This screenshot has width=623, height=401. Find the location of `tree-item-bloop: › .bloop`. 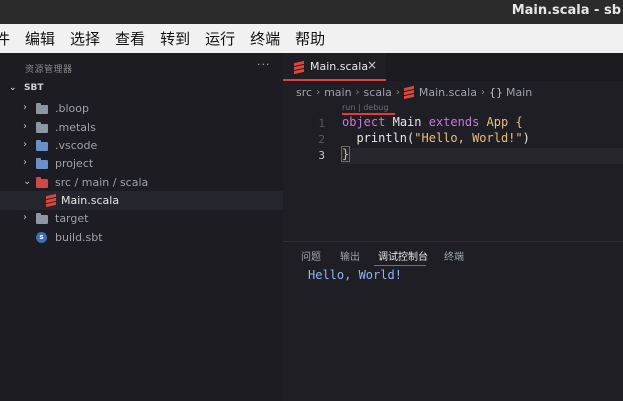

tree-item-bloop: › .bloop is located at coordinates (141, 108).